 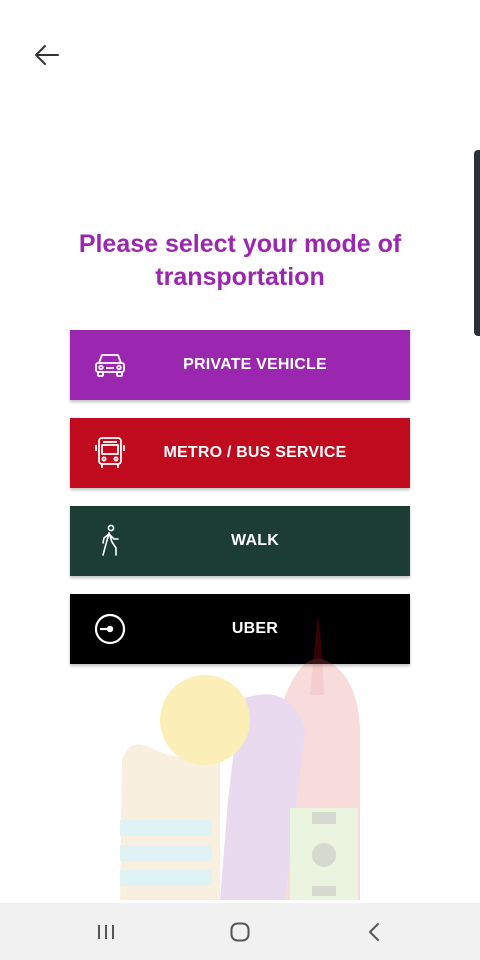 I want to click on background-illustration, so click(x=240, y=757).